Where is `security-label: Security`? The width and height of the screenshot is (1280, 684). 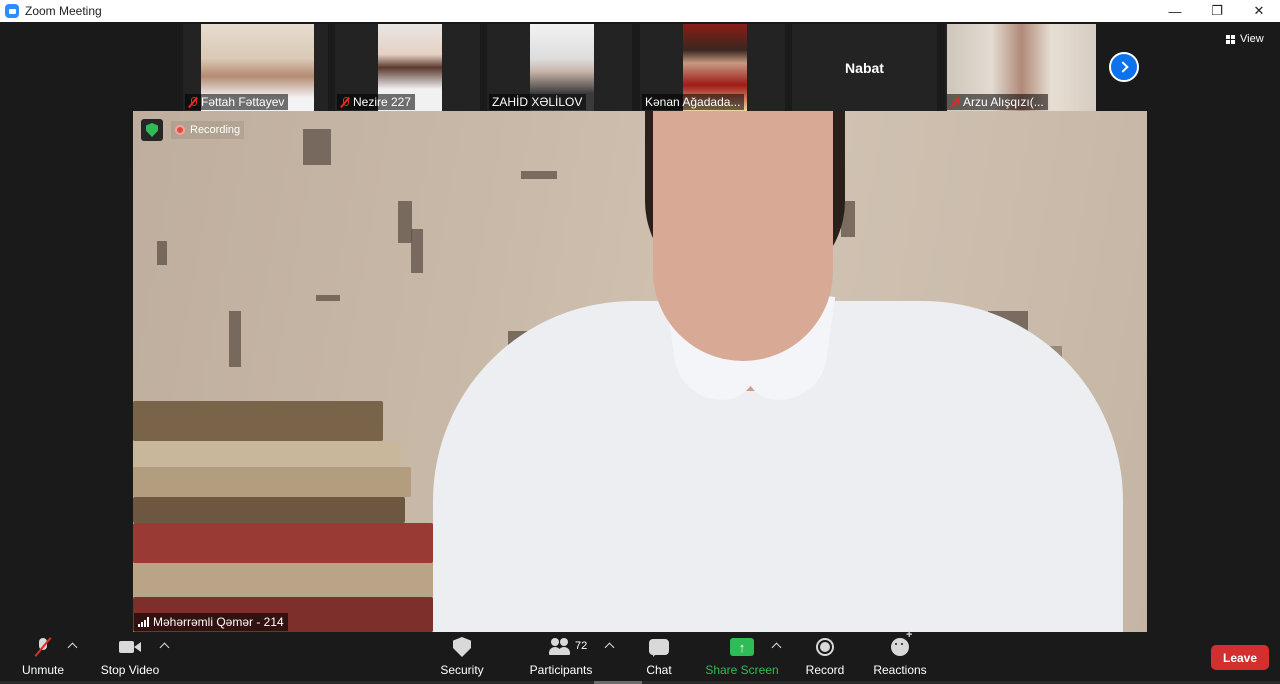
security-label: Security is located at coordinates (462, 670).